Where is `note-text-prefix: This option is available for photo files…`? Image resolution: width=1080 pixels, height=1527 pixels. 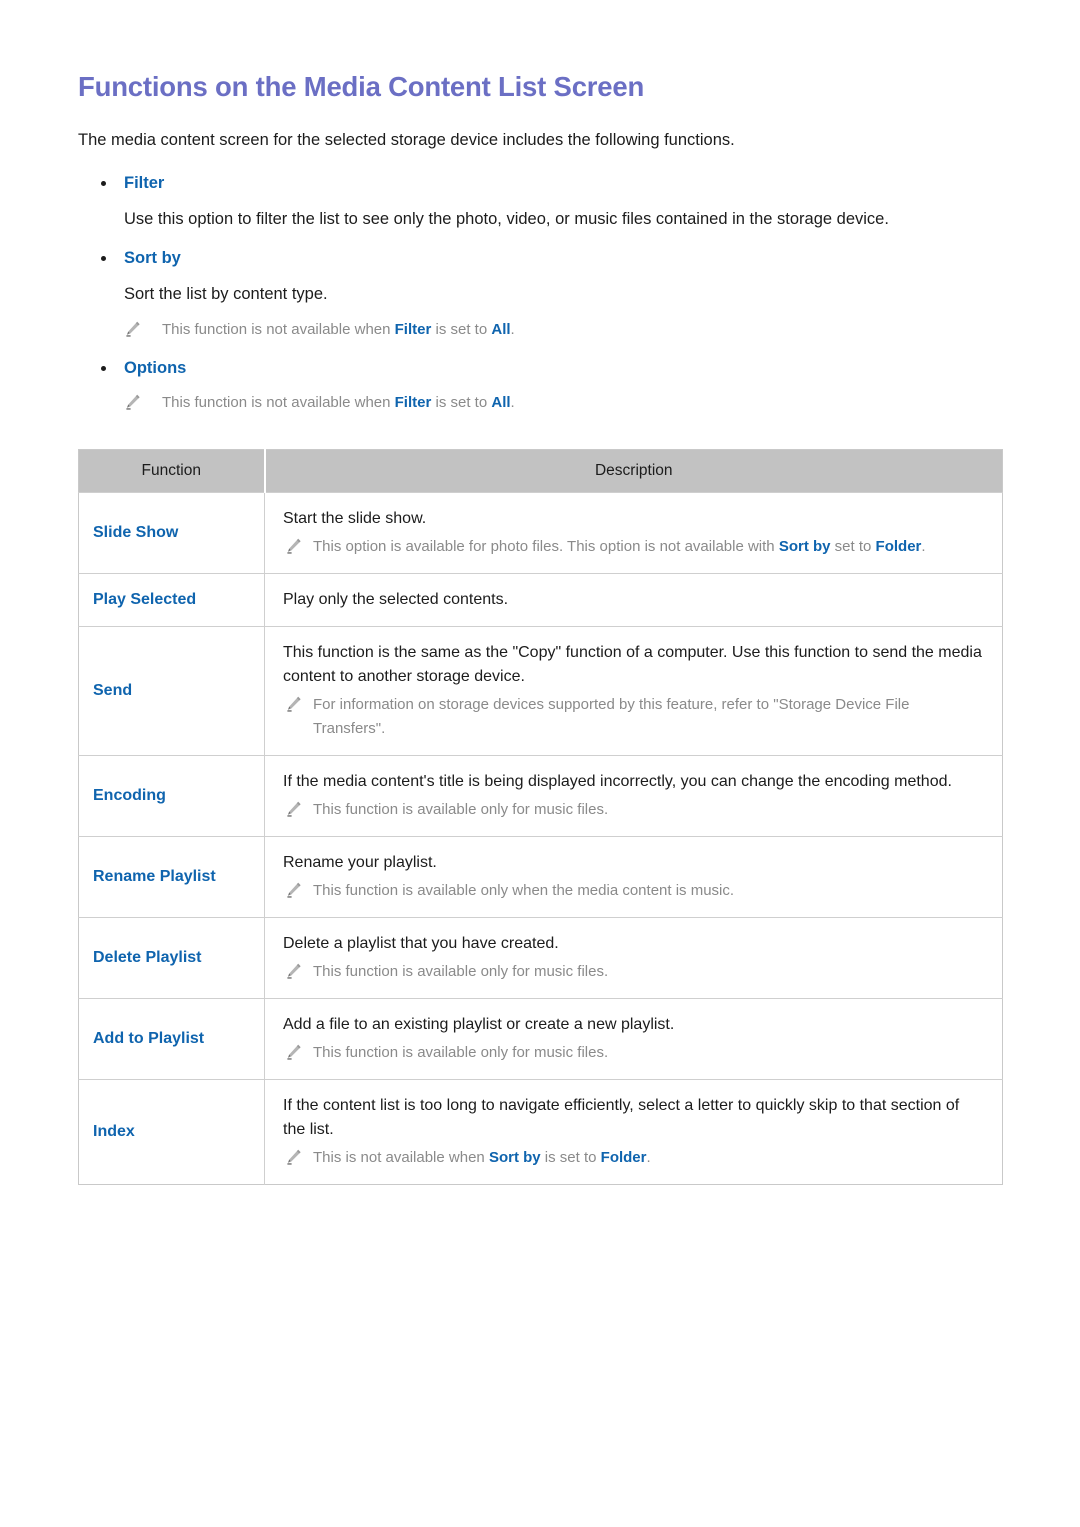 note-text-prefix: This option is available for photo files… is located at coordinates (546, 546).